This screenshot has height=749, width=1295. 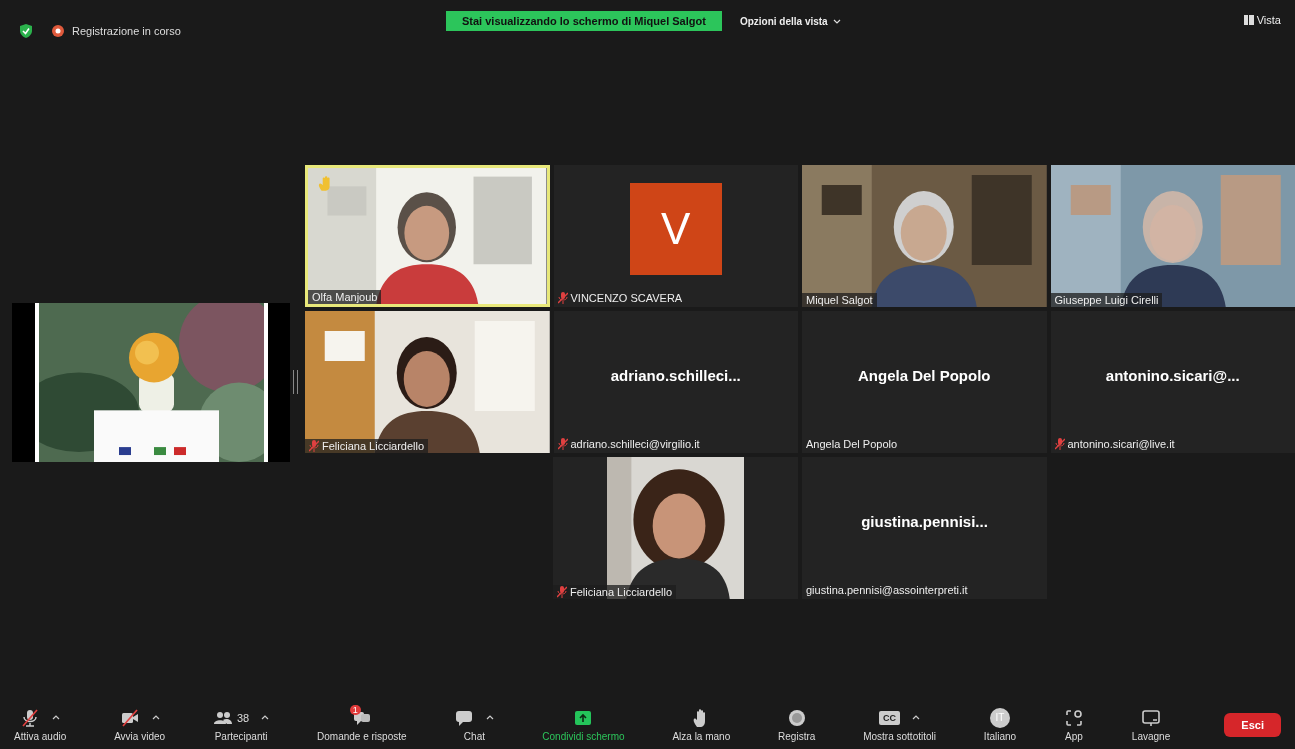 What do you see at coordinates (837, 22) in the screenshot?
I see `chevron-down-icon` at bounding box center [837, 22].